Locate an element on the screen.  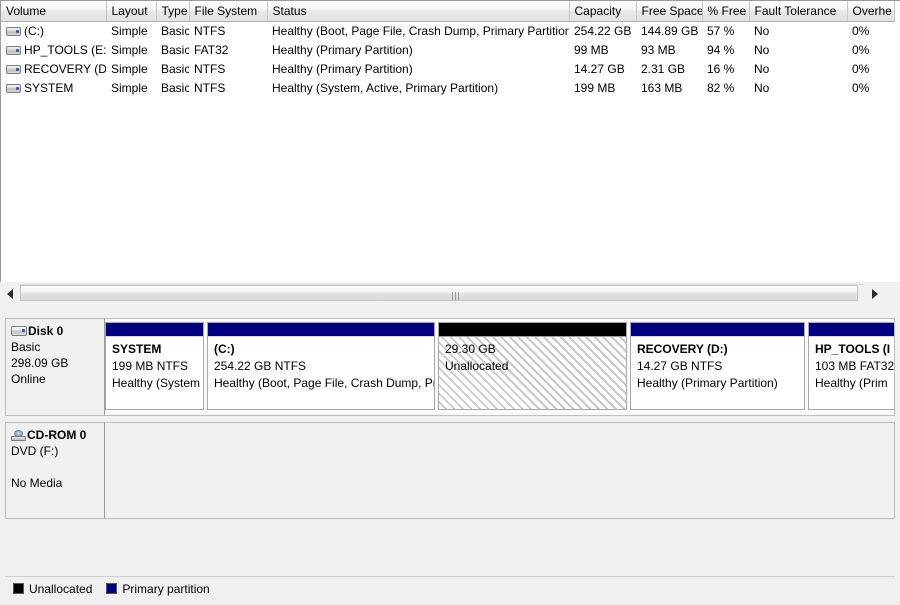
disk-info-cdrom0: CD-ROM 0 DVD (F:) No Media is located at coordinates (55, 470).